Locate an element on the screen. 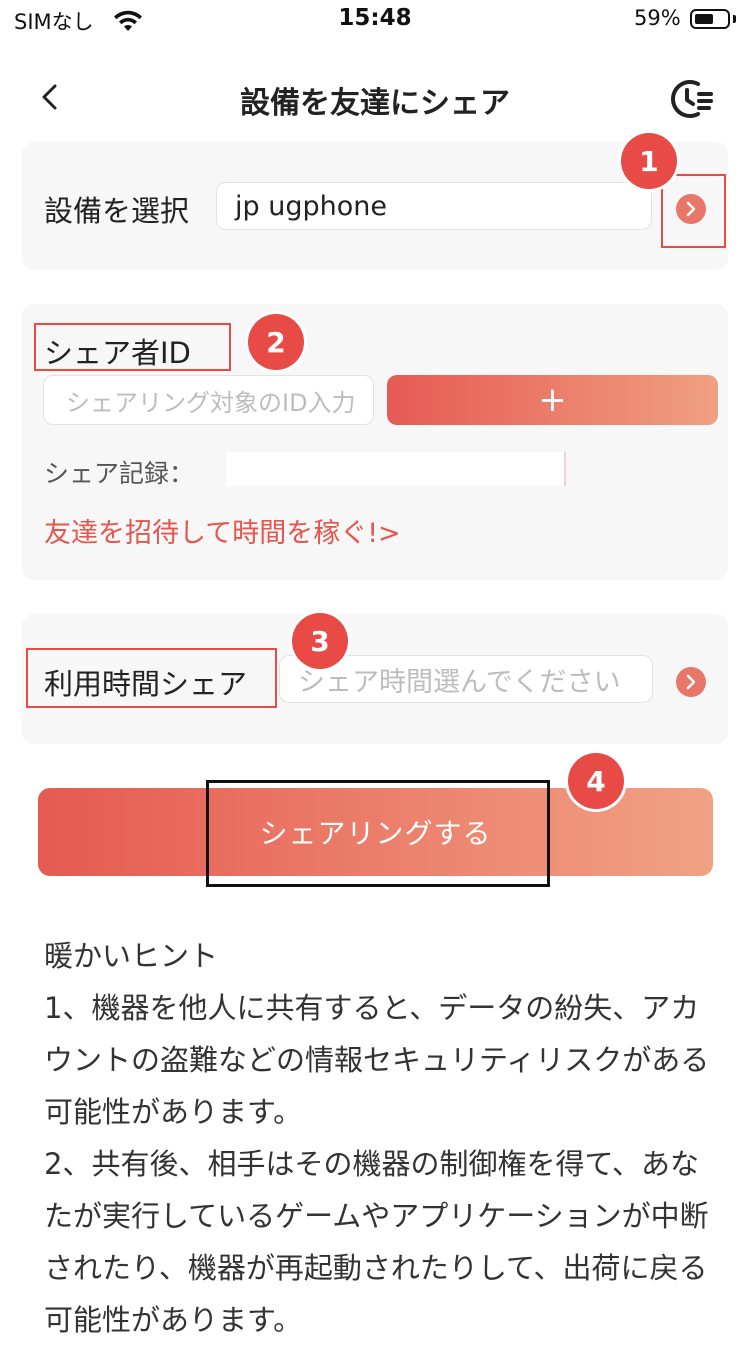 The width and height of the screenshot is (750, 1346). step-badge-1: 1 is located at coordinates (649, 161).